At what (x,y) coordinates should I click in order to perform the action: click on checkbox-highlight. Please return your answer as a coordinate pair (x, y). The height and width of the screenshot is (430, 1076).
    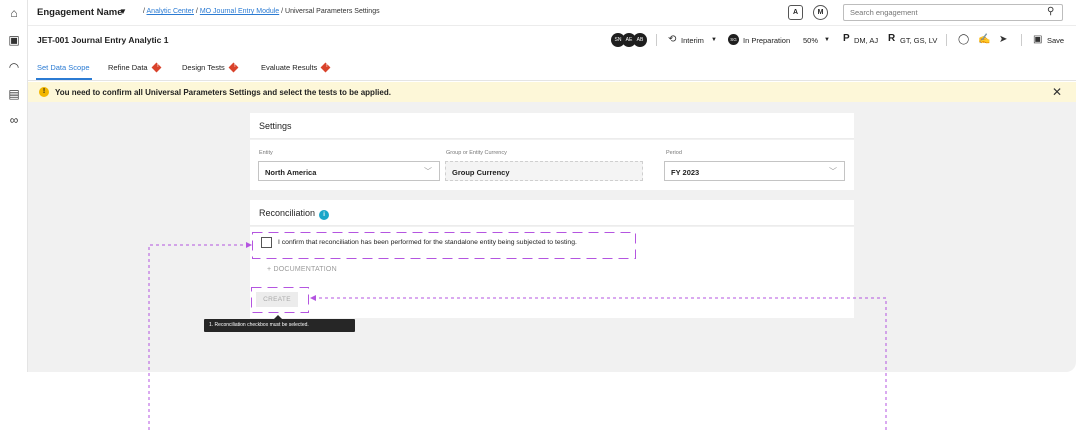
    Looking at the image, I should click on (444, 245).